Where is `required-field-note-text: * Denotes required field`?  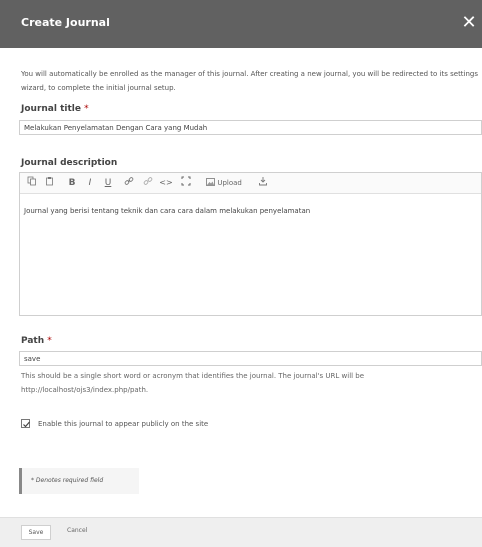 required-field-note-text: * Denotes required field is located at coordinates (67, 480).